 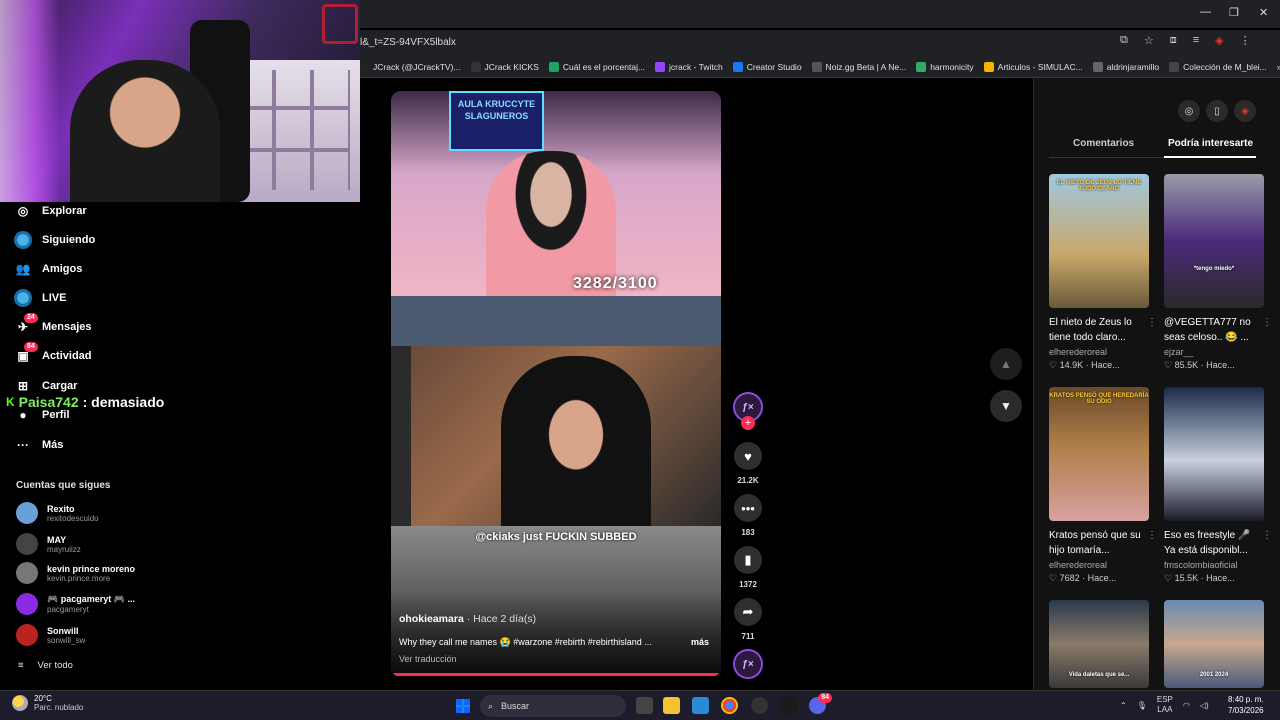 What do you see at coordinates (1006, 406) in the screenshot?
I see `chevron-down-icon: ▼` at bounding box center [1006, 406].